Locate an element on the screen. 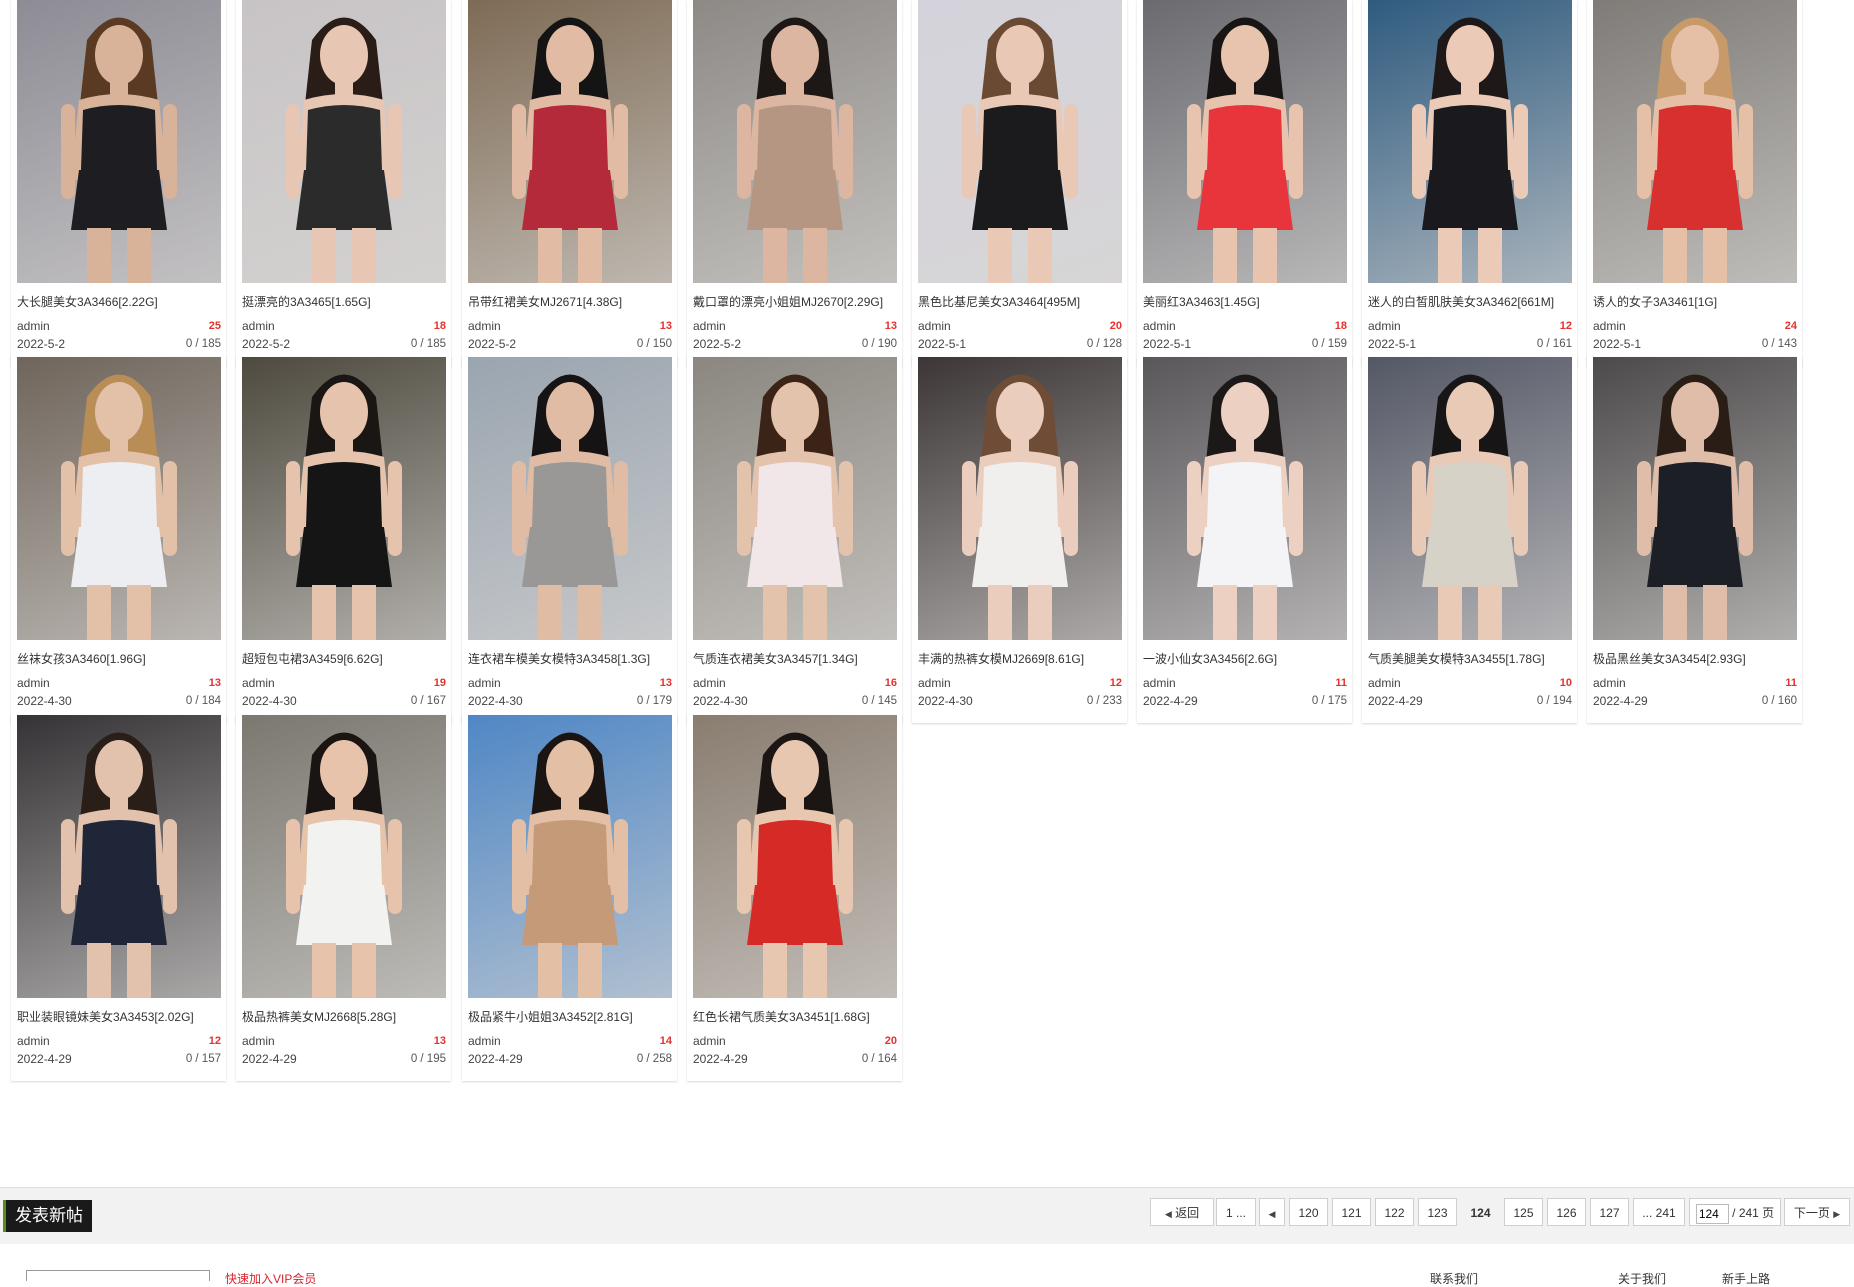 The image size is (1854, 1287). post-title: 连衣裙车模美女模特3A3458[1.3G] is located at coordinates (571, 659).